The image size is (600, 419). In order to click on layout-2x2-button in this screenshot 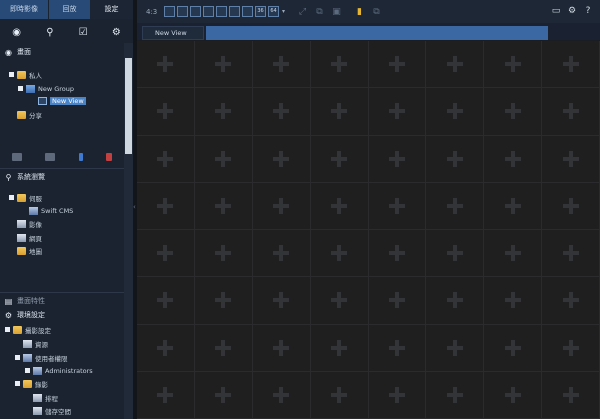, I will do `click(182, 11)`.